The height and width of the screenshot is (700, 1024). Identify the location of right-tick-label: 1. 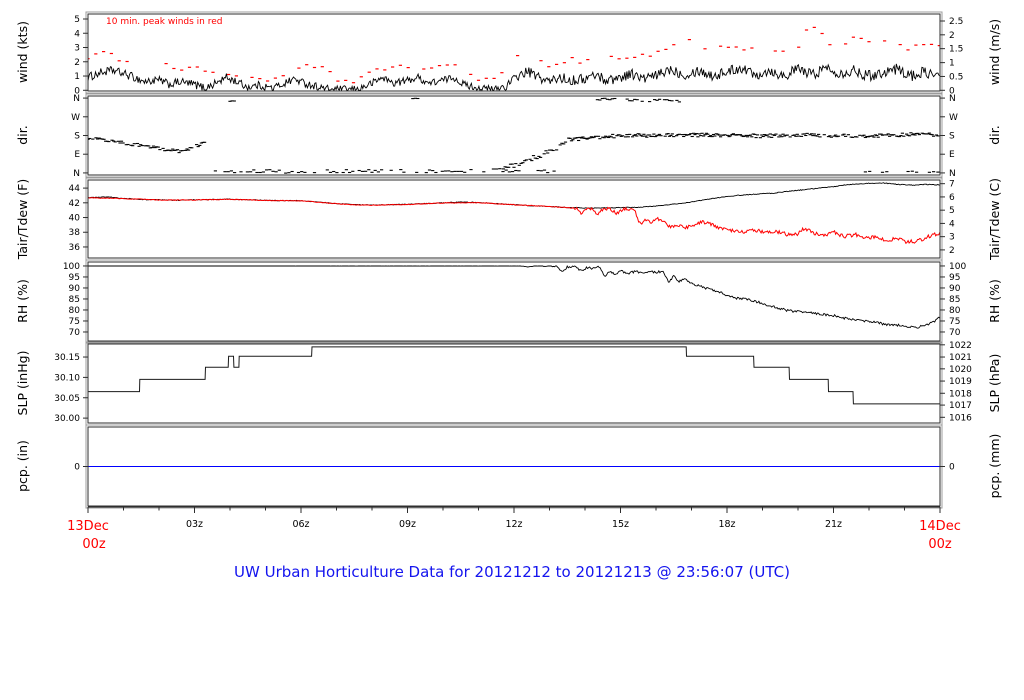
(952, 64).